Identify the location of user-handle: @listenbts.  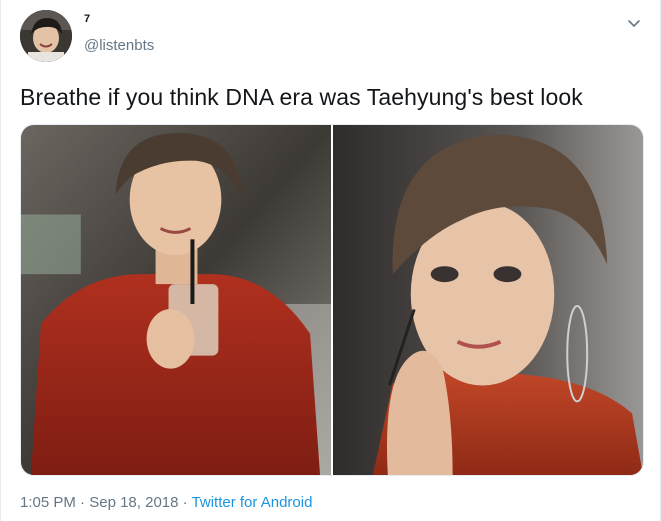
(119, 45).